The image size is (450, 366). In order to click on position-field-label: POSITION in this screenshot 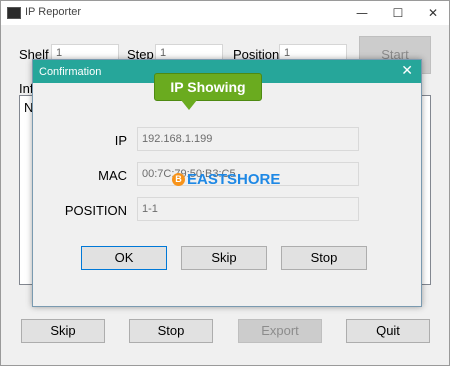, I will do `click(95, 210)`.